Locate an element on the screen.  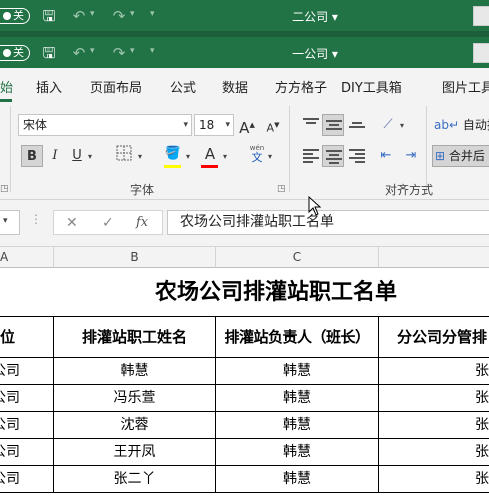
tab-picture-tools: 图片工具 is located at coordinates (465, 86).